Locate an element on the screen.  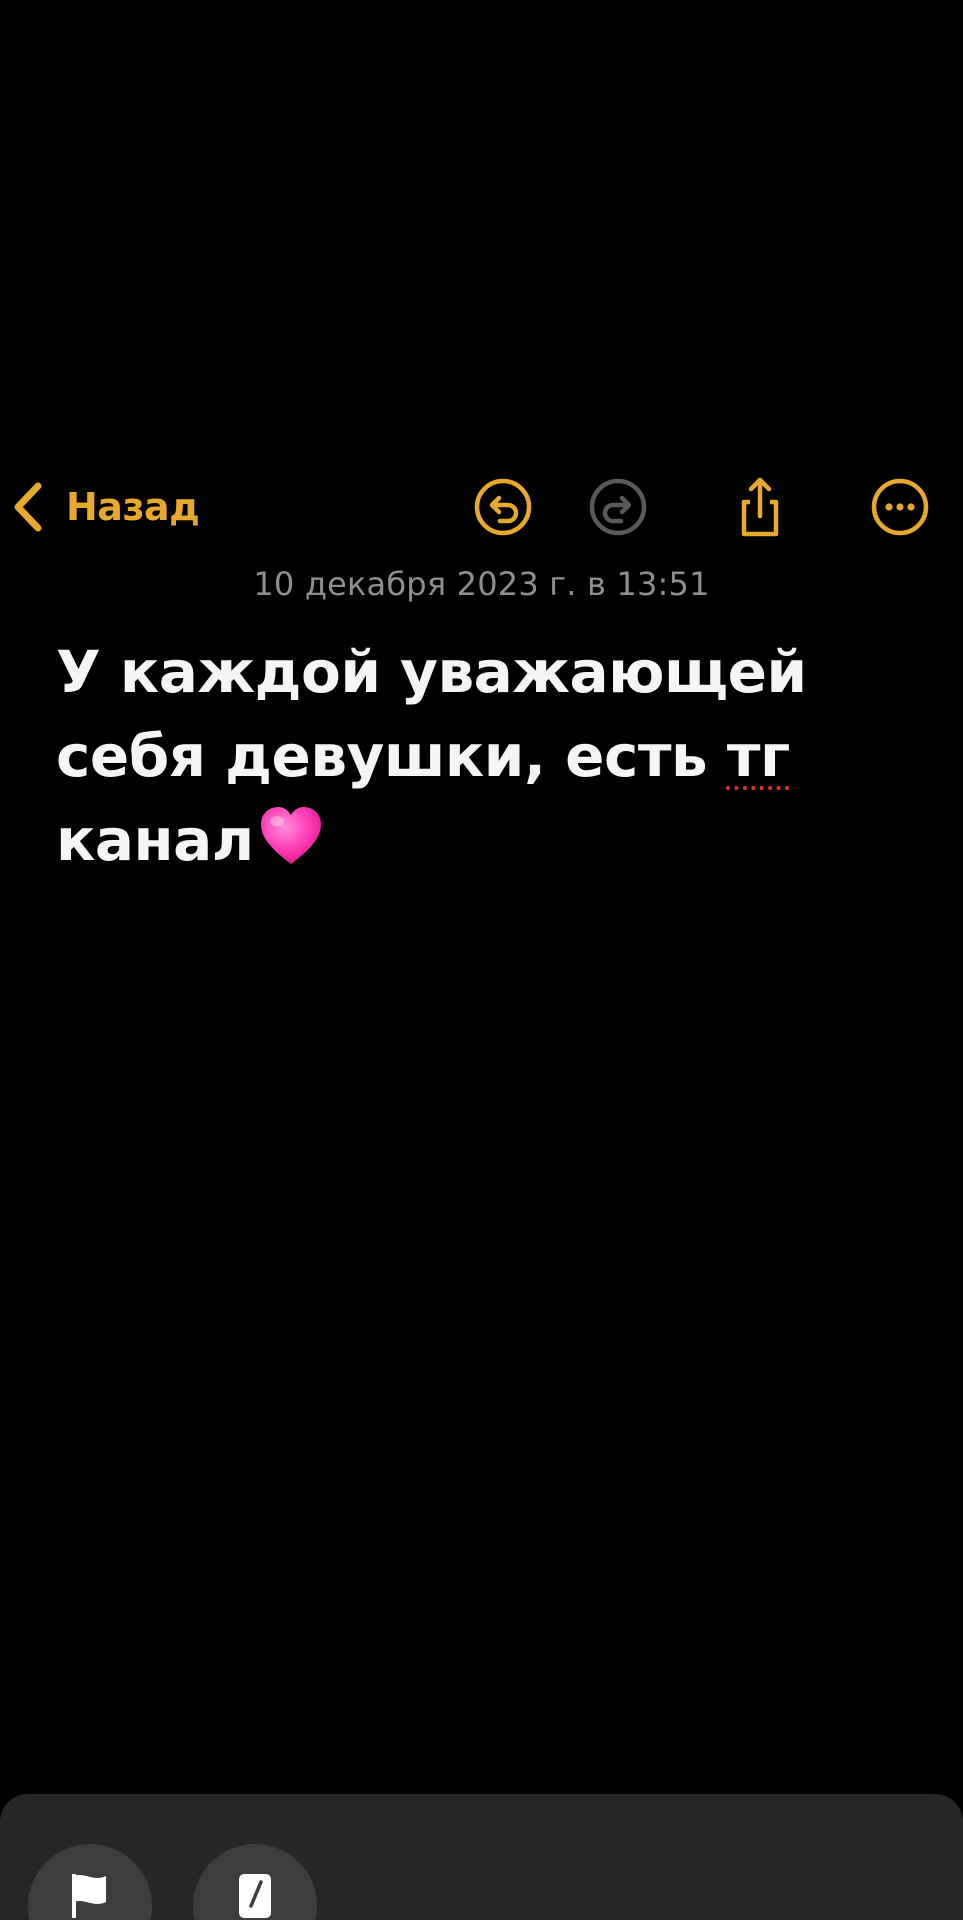
navigation-bar: Назад is located at coordinates (481, 507).